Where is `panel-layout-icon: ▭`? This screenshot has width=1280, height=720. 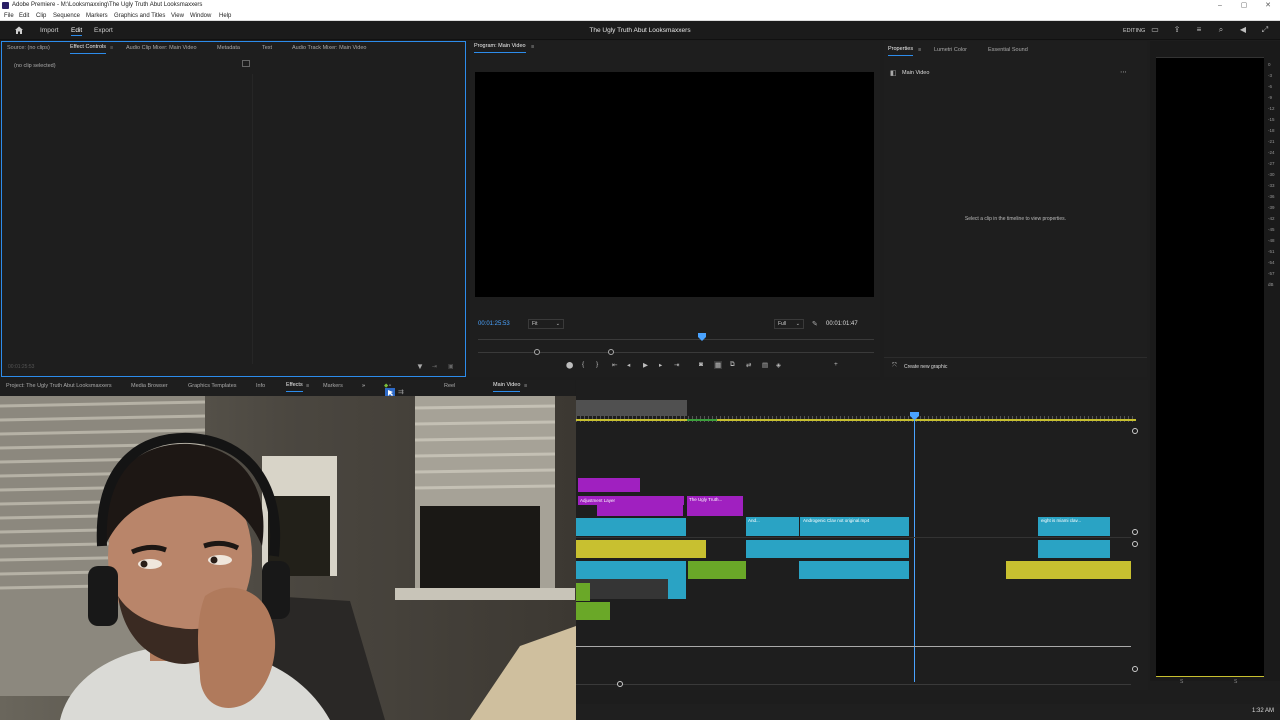 panel-layout-icon: ▭ is located at coordinates (1155, 30).